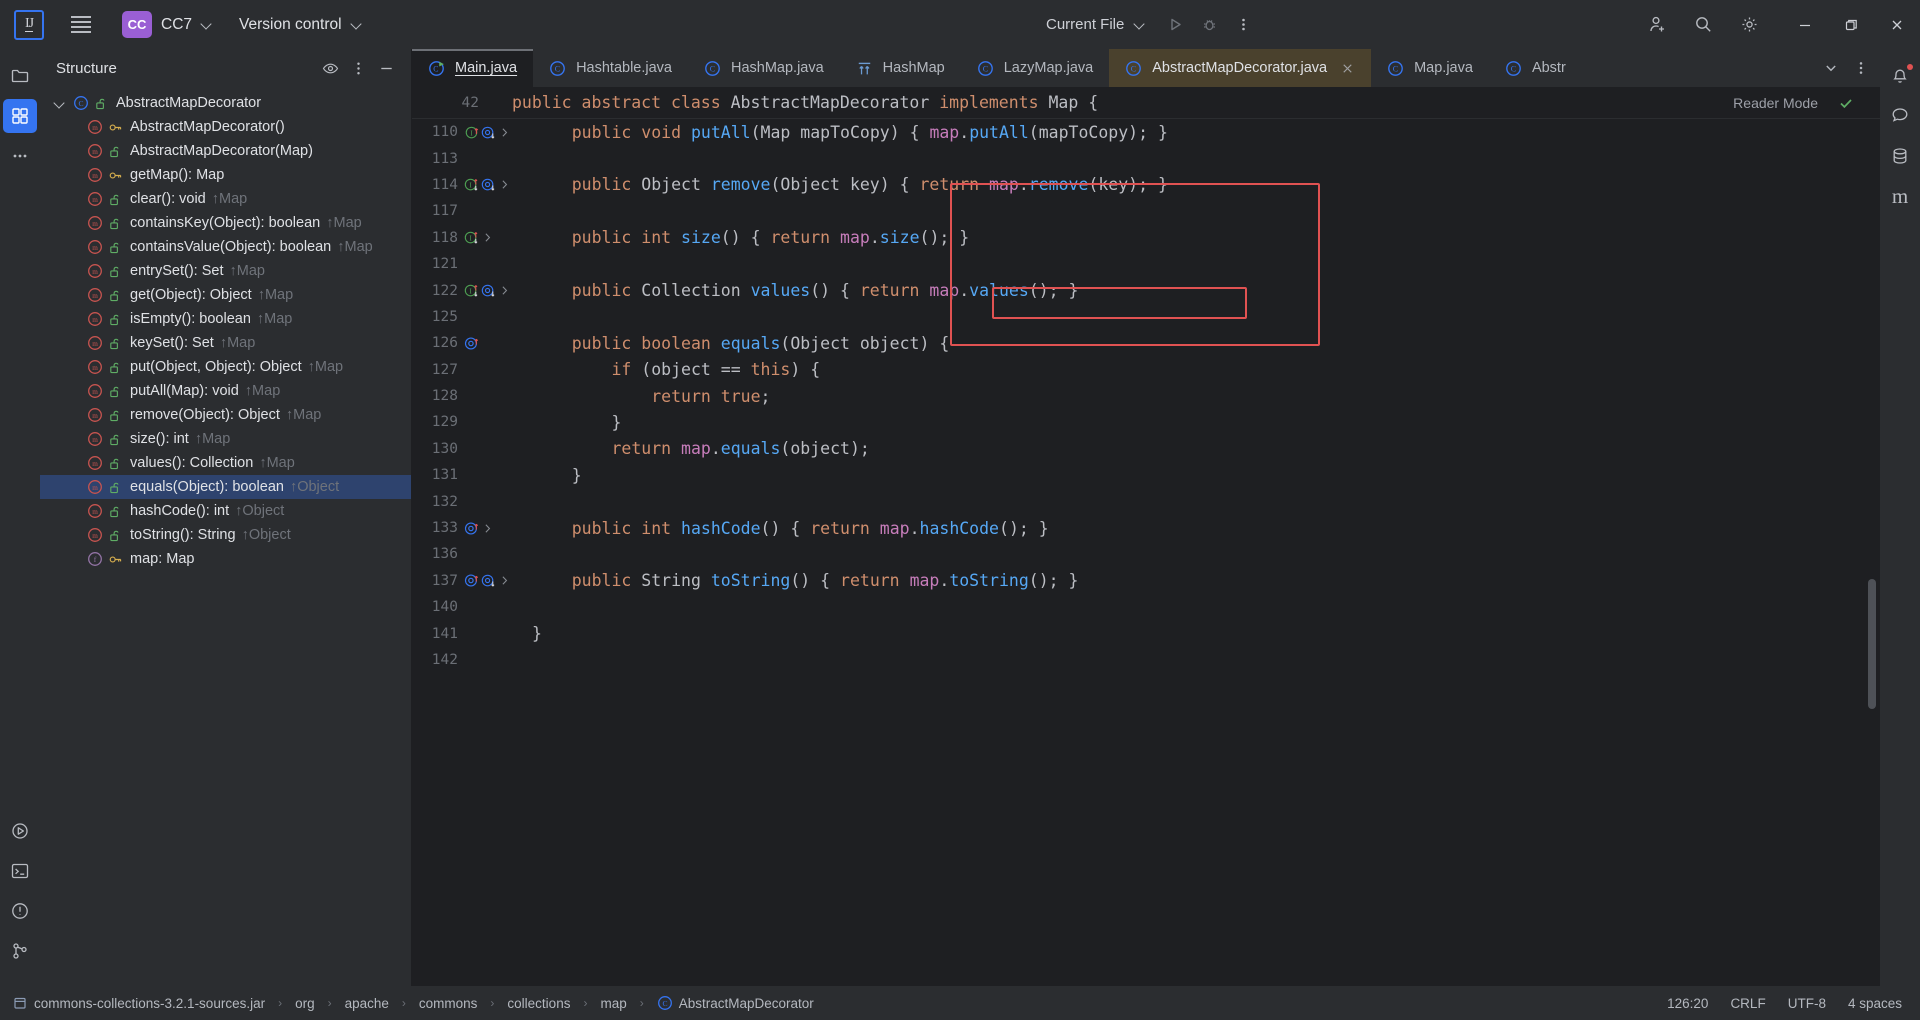 The image size is (1920, 1020). Describe the element at coordinates (1657, 25) in the screenshot. I see `account-add-icon` at that location.